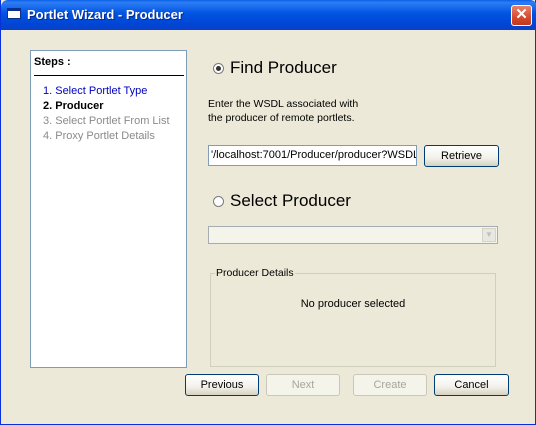  I want to click on producer-details-legend: Producer Details, so click(255, 273).